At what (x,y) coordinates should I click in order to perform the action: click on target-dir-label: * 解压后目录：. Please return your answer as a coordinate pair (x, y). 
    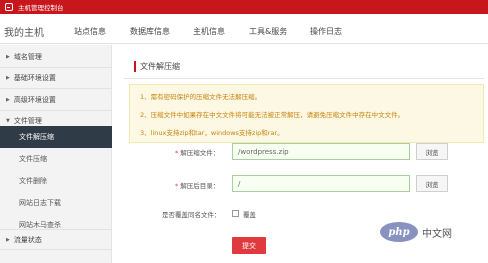
    Looking at the image, I should click on (197, 186).